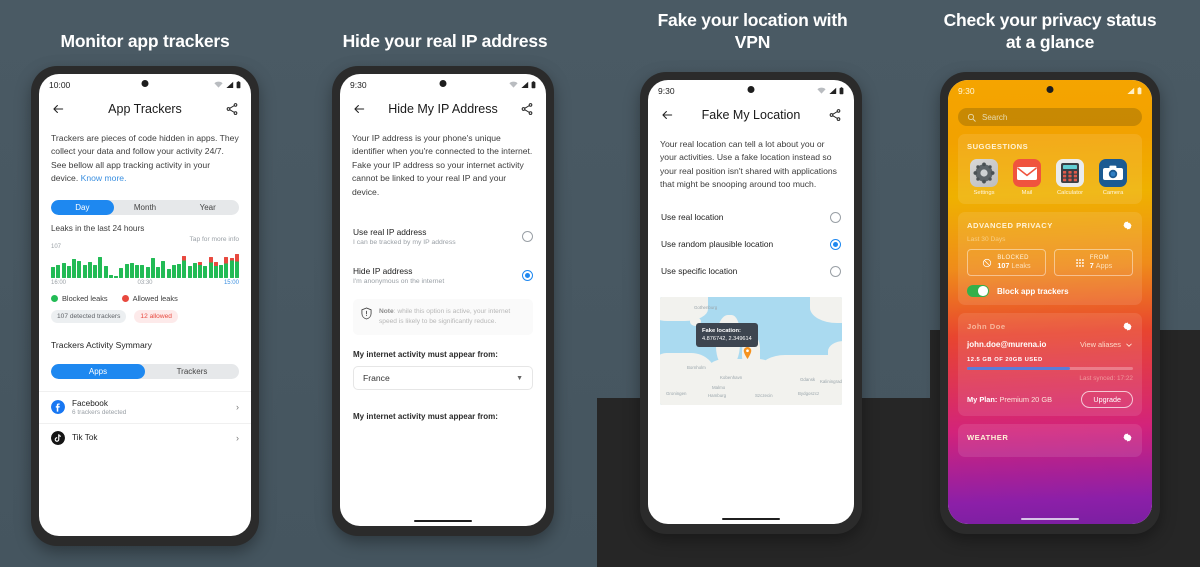  What do you see at coordinates (826, 309) in the screenshot?
I see `land-shape` at bounding box center [826, 309].